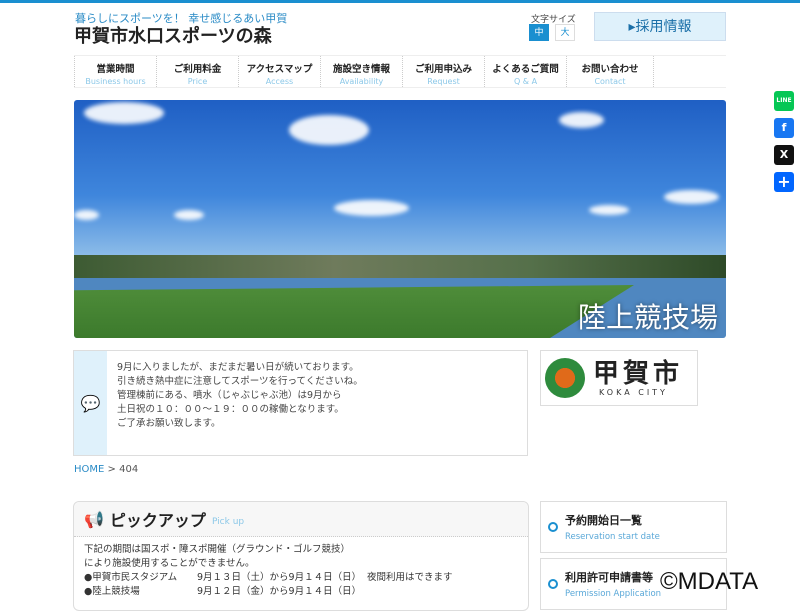  I want to click on nav-sublabel: Access, so click(279, 81).